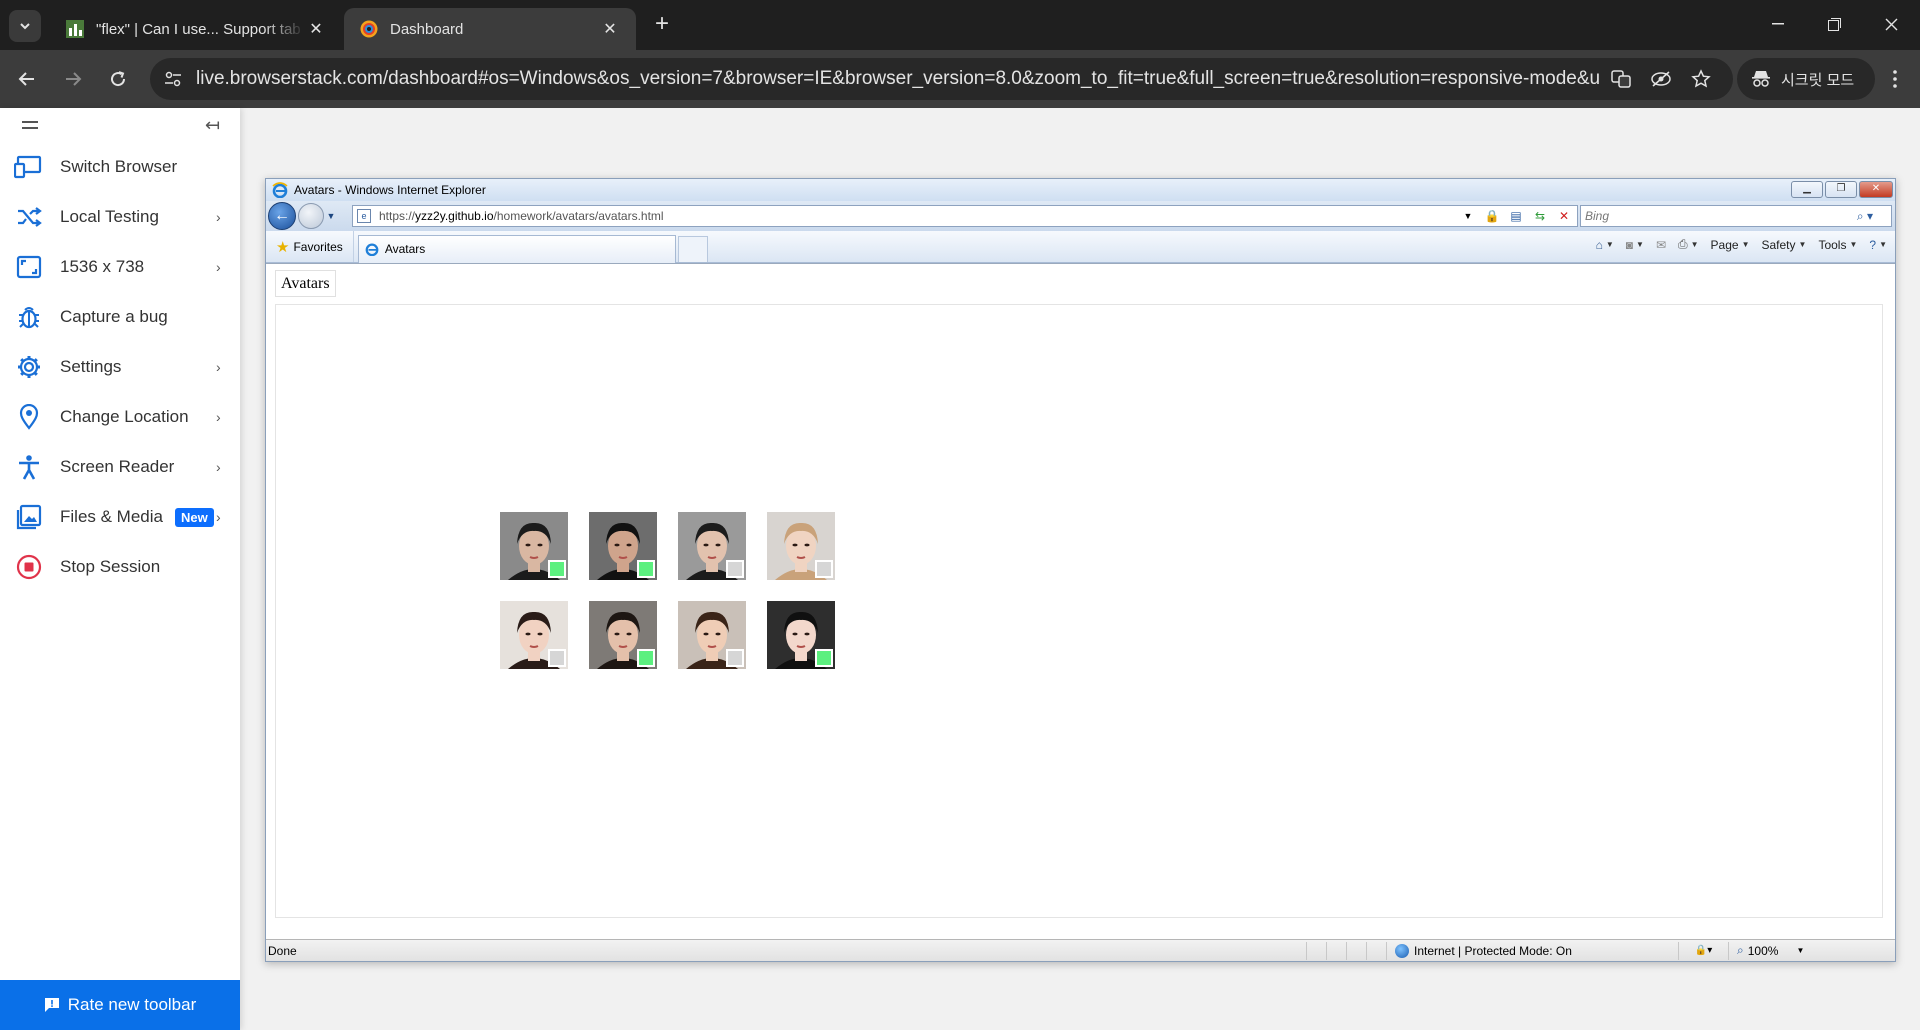  I want to click on help-button: ? ▼, so click(1878, 245).